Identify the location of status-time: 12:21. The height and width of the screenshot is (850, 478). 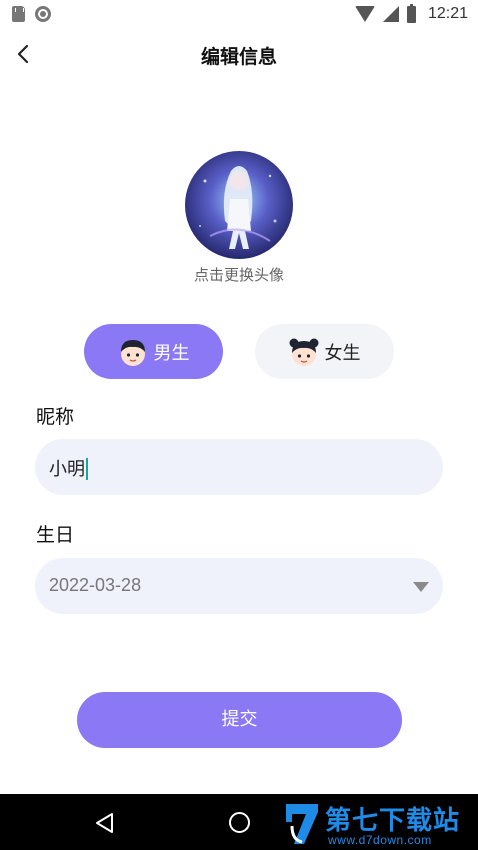
(447, 13).